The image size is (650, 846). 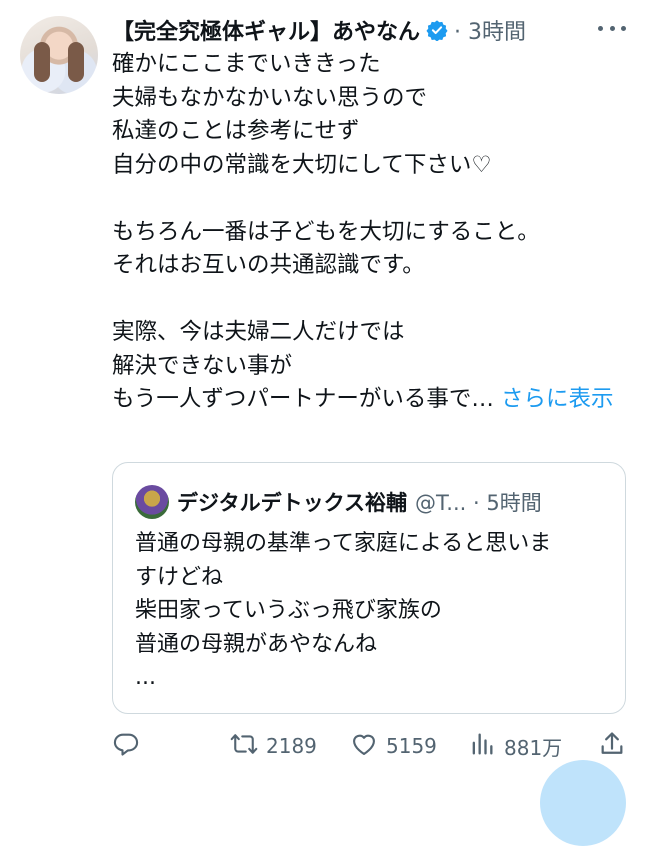 I want to click on like-button: 5159, so click(x=393, y=746).